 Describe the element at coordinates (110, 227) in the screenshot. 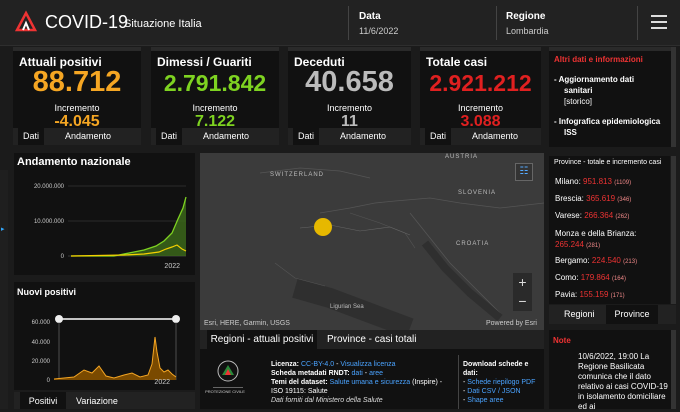

I see `andamento-chart: 20.000.000 10.000.000 0 2022` at that location.